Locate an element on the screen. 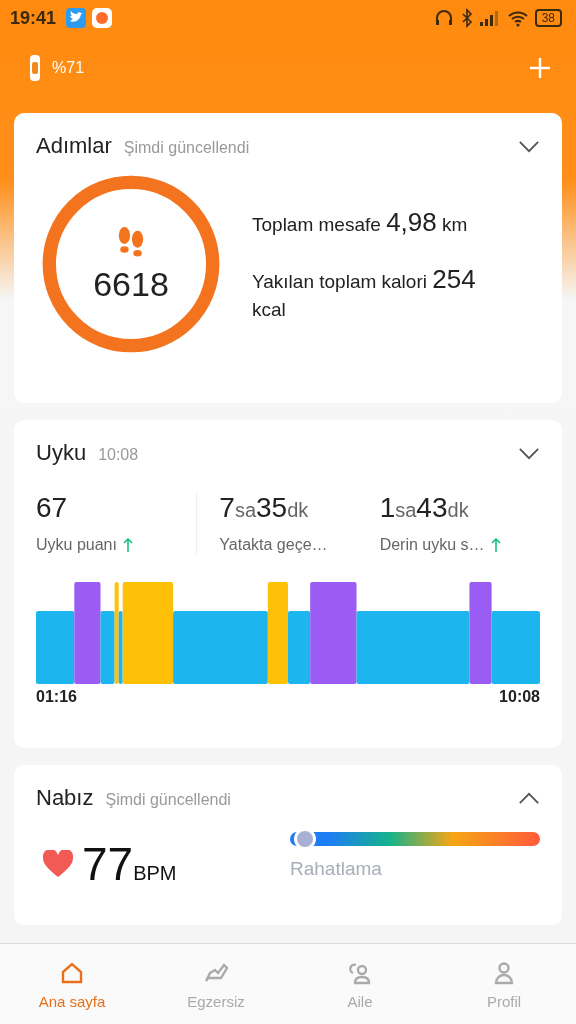 The width and height of the screenshot is (576, 1024). battery-indicator: 38 is located at coordinates (548, 18).